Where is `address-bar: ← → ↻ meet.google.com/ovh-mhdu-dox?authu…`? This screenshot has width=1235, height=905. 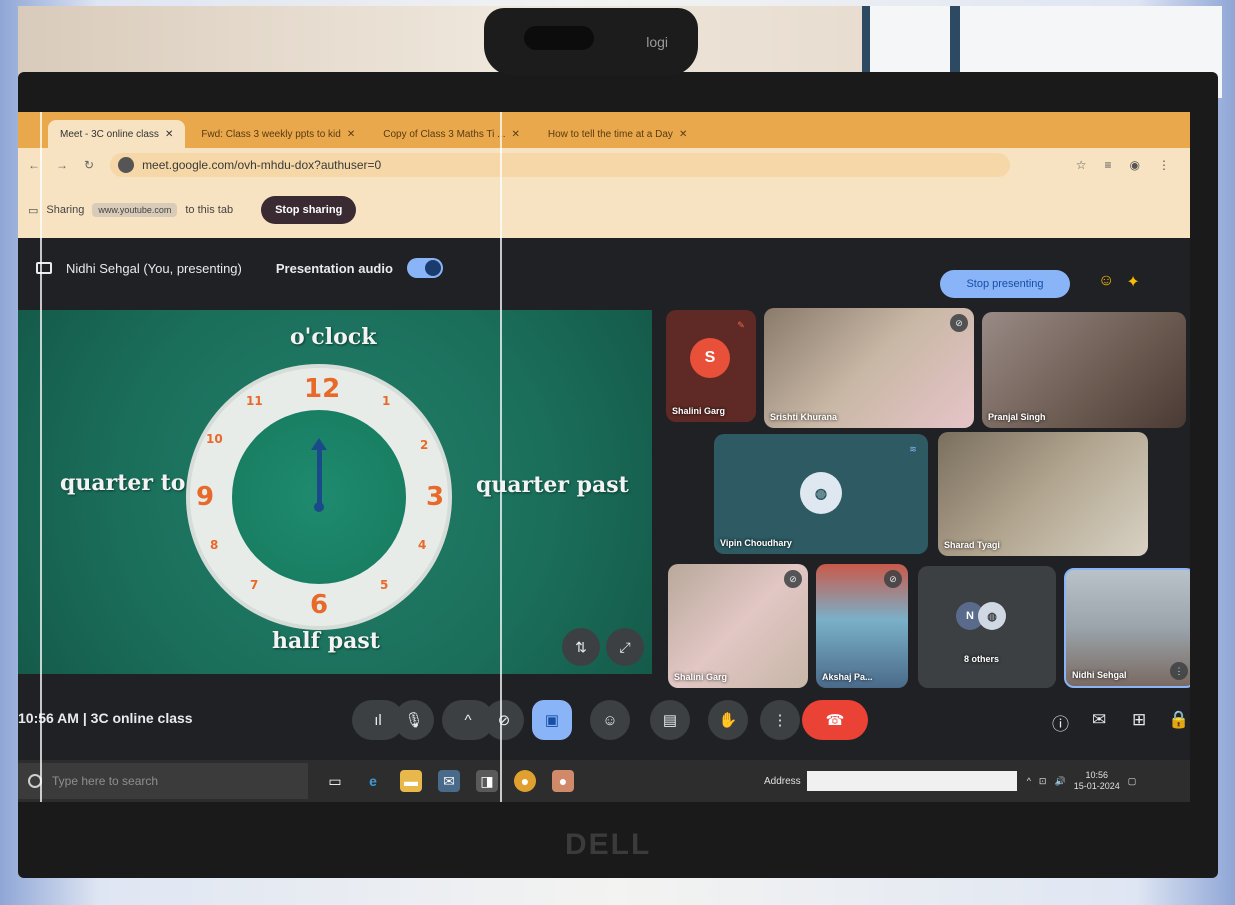 address-bar: ← → ↻ meet.google.com/ovh-mhdu-dox?authu… is located at coordinates (604, 165).